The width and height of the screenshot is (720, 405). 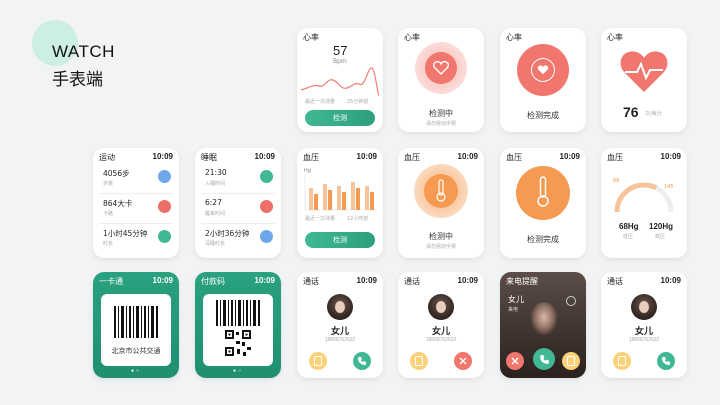 What do you see at coordinates (543, 203) in the screenshot?
I see `bp-done-card: 血压 10:09 检测完成` at bounding box center [543, 203].